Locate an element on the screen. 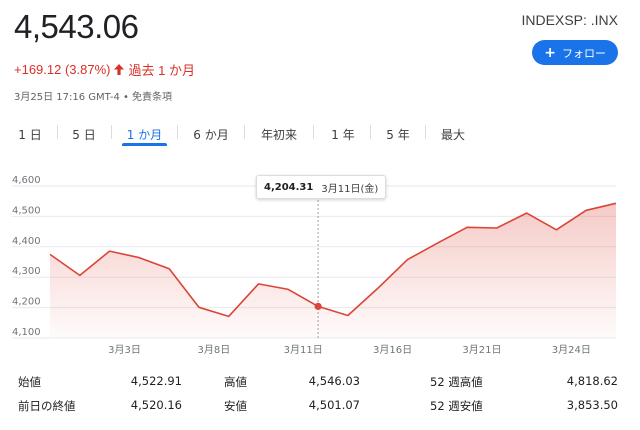 Image resolution: width=640 pixels, height=430 pixels. range-tabs: 1 日 5 日 1 か月 6 か月 年初来 1 年 5 年 最大 is located at coordinates (320, 133).